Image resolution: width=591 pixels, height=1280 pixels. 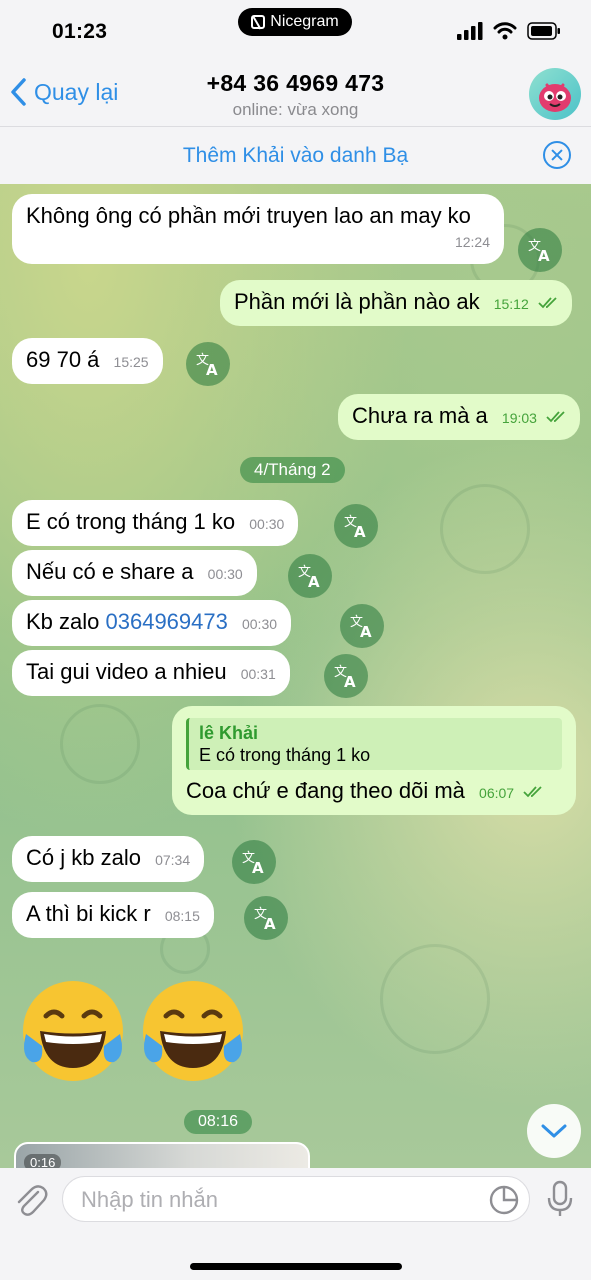 What do you see at coordinates (504, 1200) in the screenshot?
I see `sticker-icon` at bounding box center [504, 1200].